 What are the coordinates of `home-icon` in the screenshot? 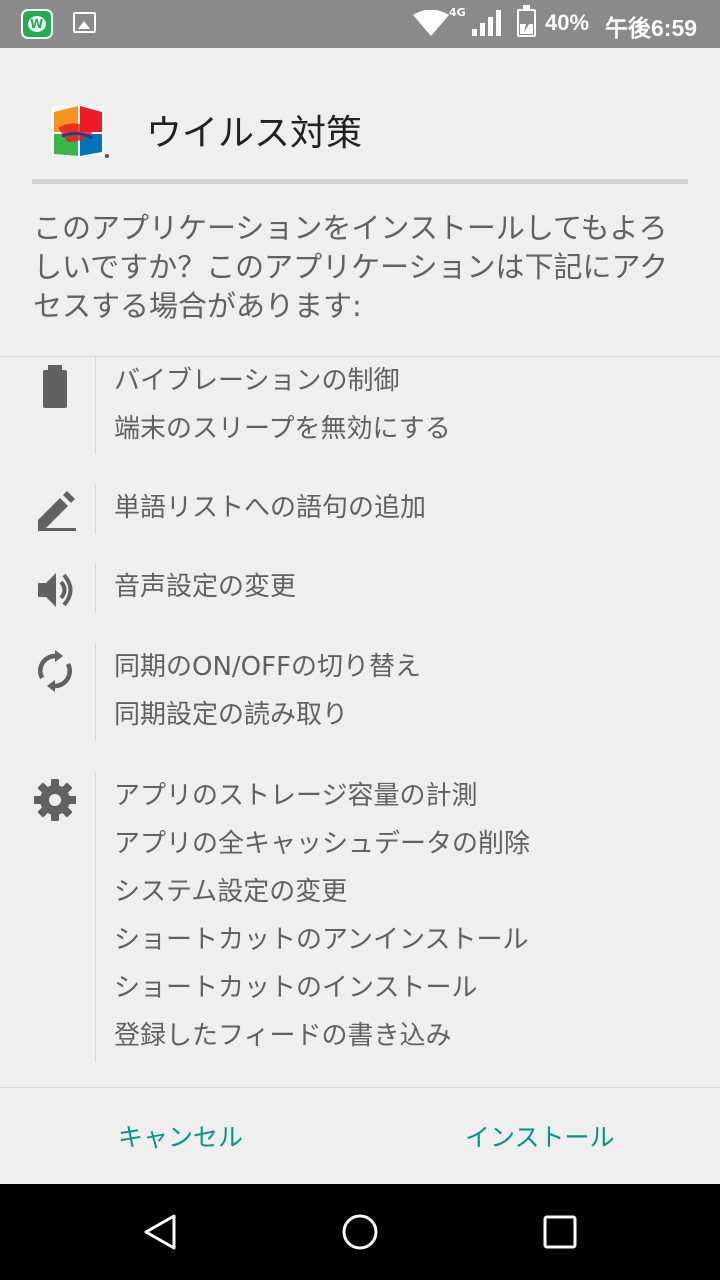 It's located at (360, 1232).